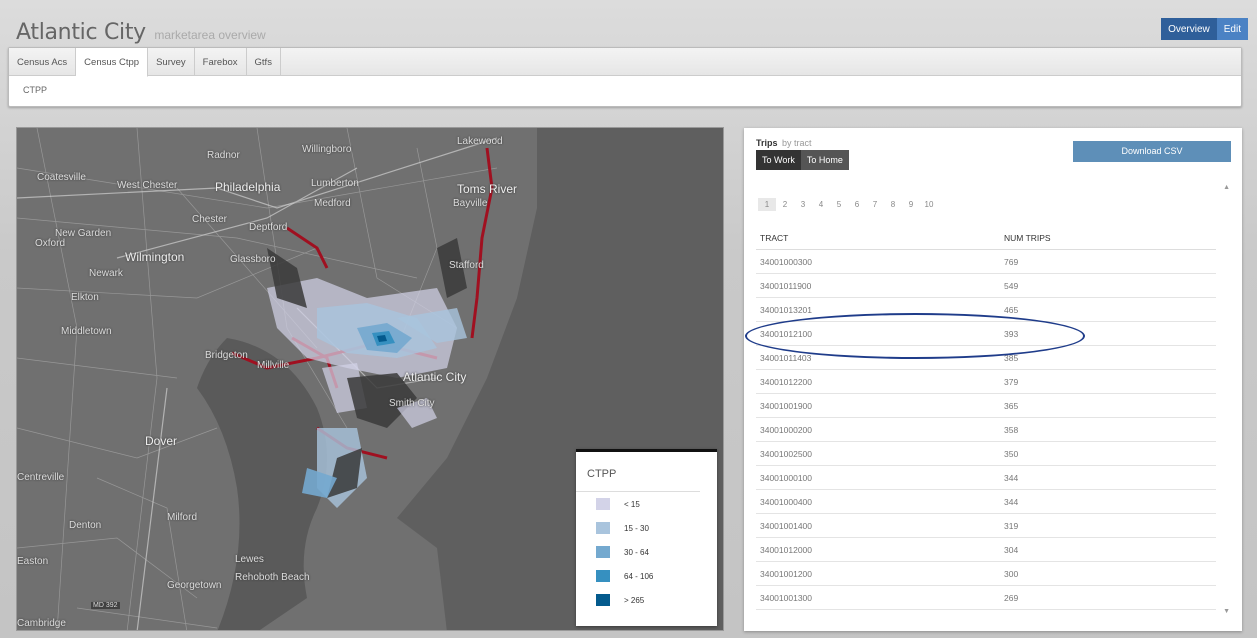 The image size is (1257, 638). What do you see at coordinates (155, 257) in the screenshot?
I see `map-label-wilmington: Wilmington` at bounding box center [155, 257].